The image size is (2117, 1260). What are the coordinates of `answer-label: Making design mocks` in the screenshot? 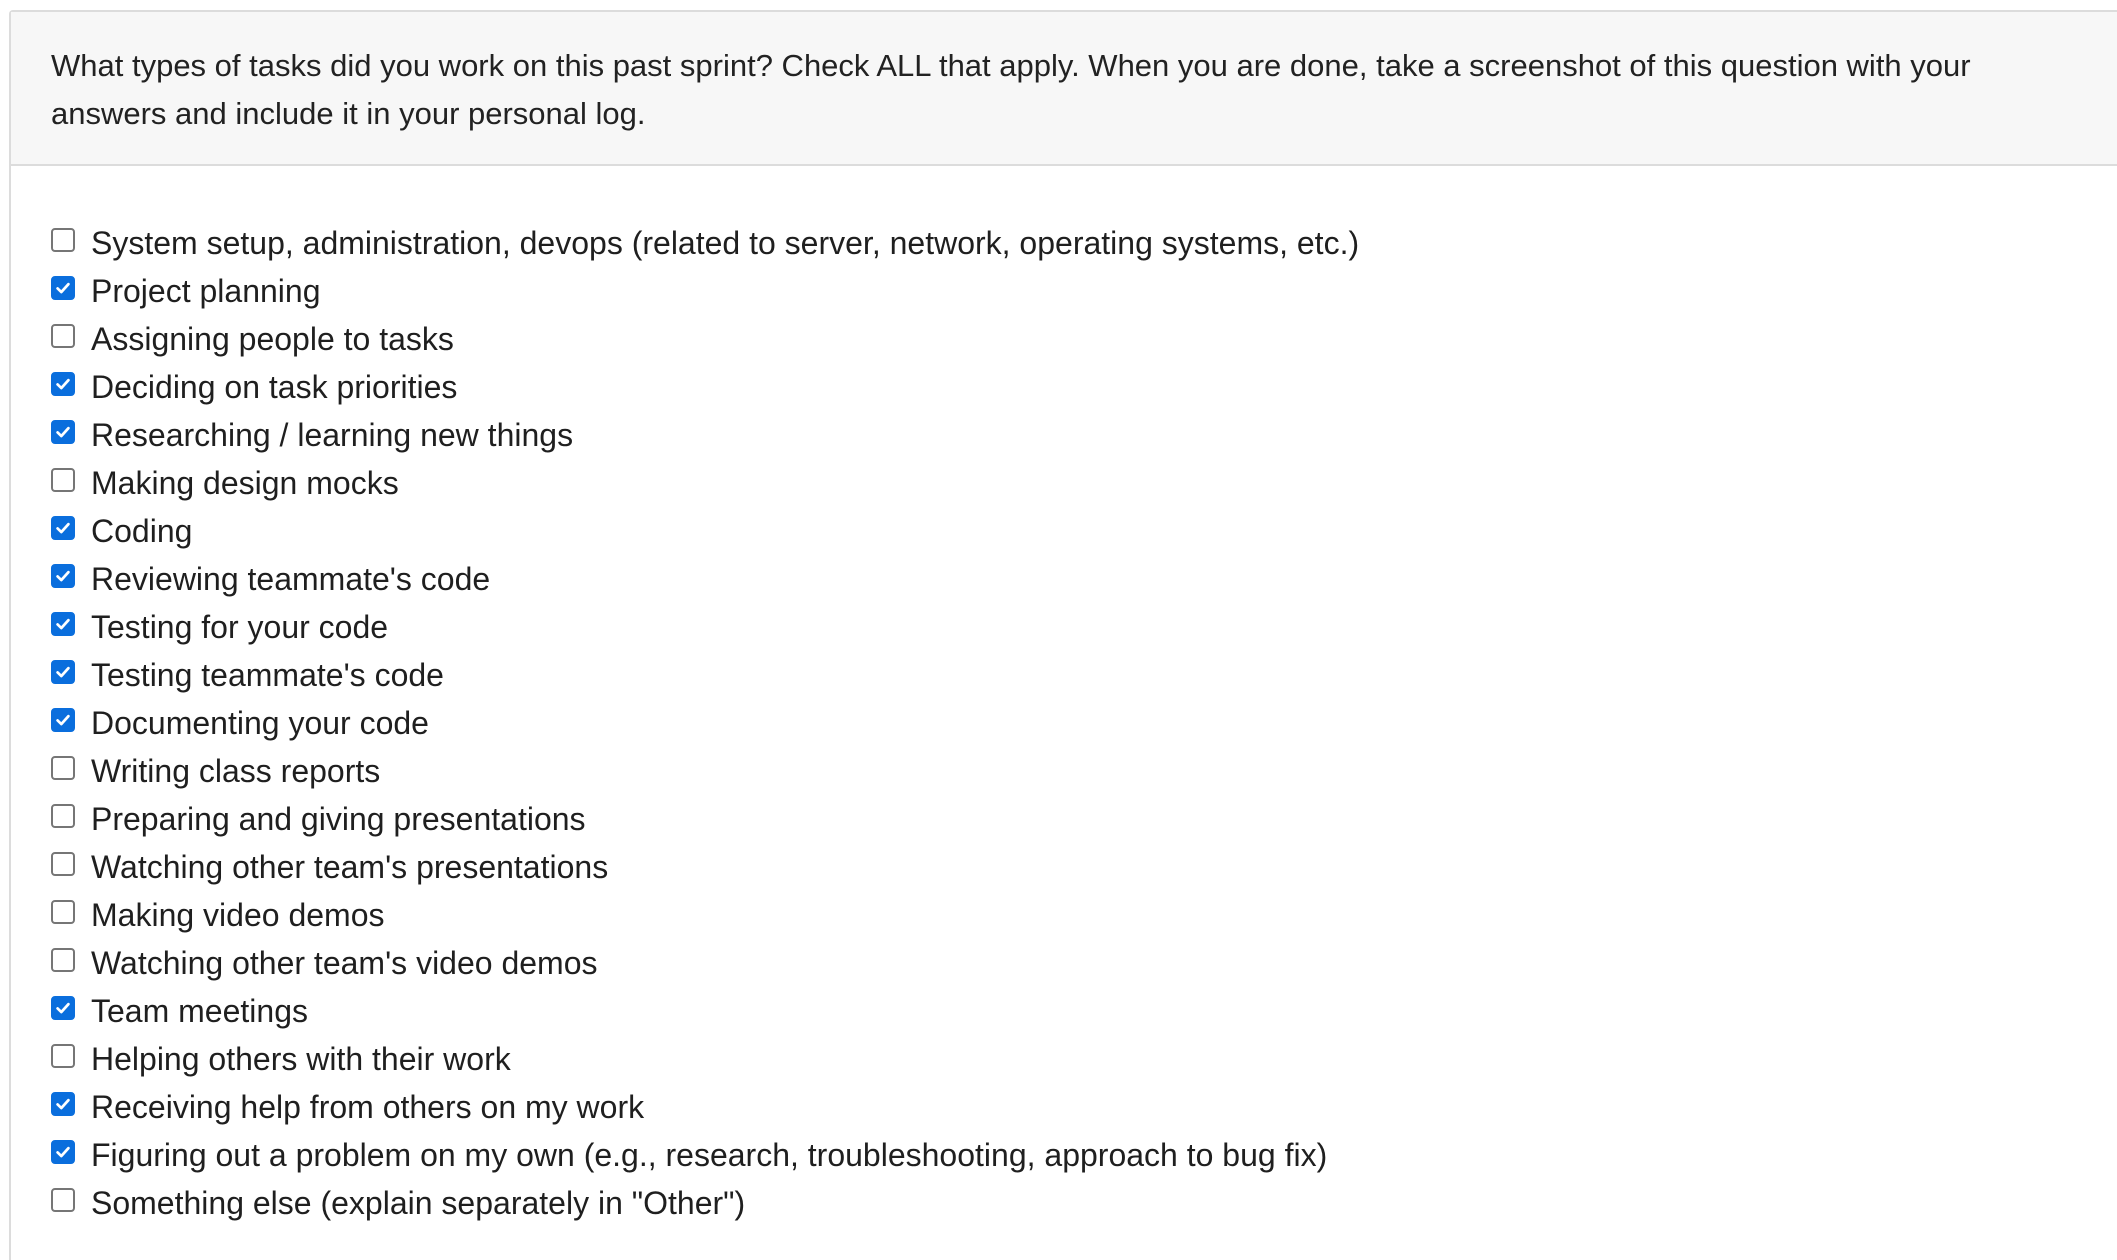 It's located at (245, 483).